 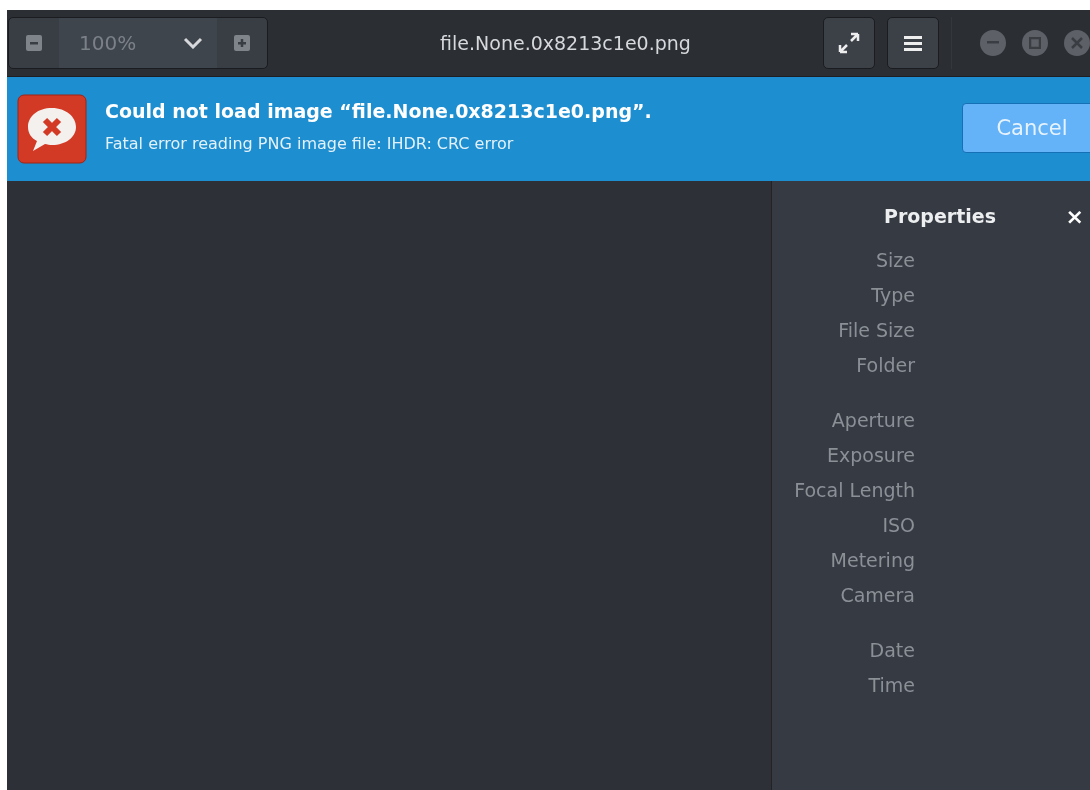 I want to click on property-label: Focal Length, so click(x=854, y=490).